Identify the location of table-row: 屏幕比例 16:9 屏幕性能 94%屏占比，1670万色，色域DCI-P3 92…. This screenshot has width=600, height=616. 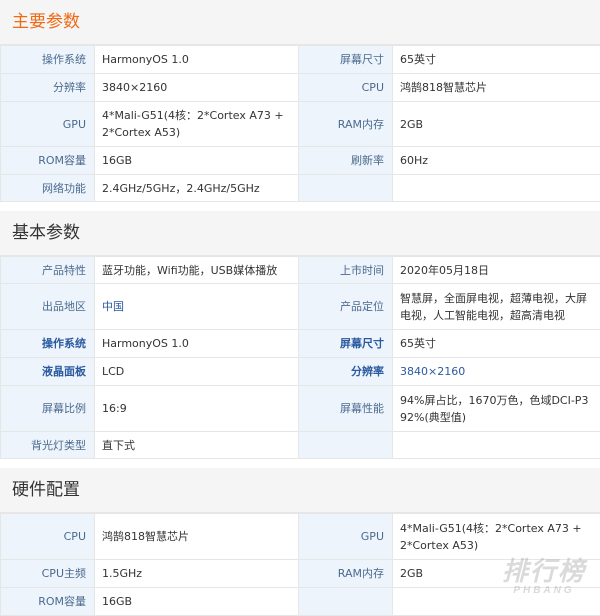
(300, 409).